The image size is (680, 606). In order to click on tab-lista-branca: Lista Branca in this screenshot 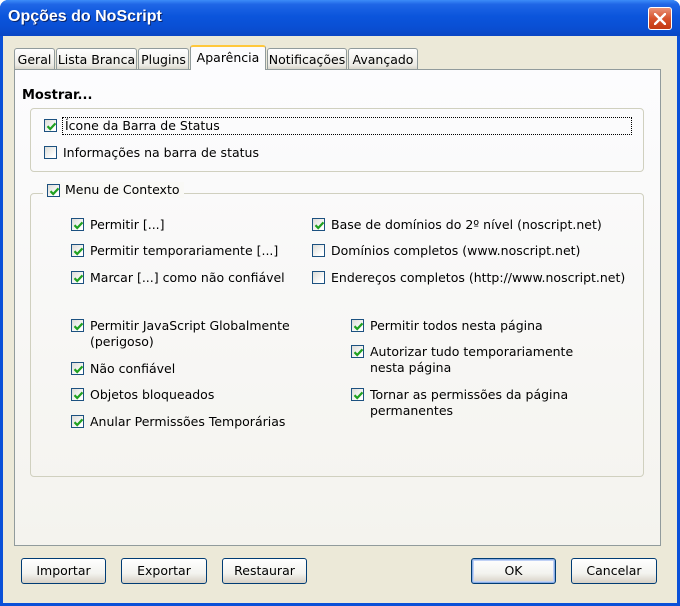, I will do `click(96, 58)`.